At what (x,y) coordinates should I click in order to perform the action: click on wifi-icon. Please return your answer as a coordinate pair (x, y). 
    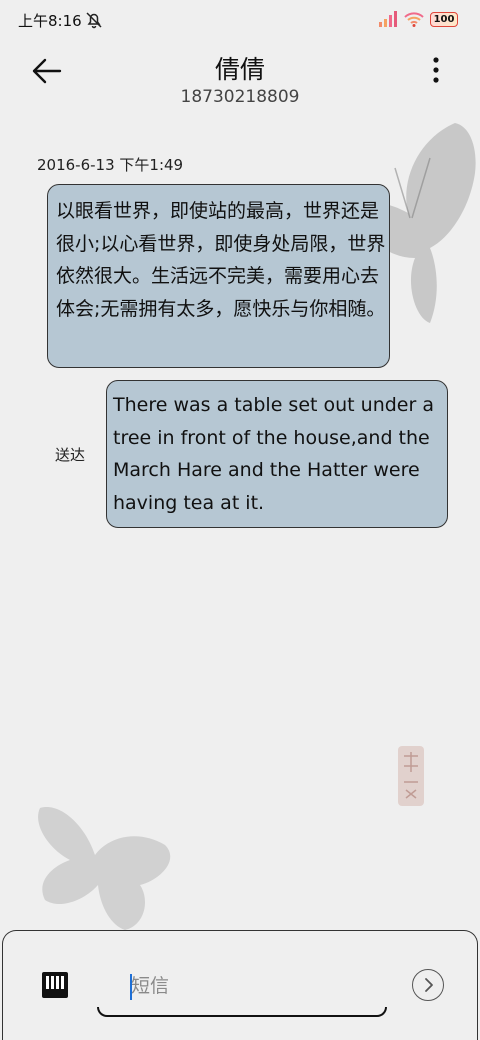
    Looking at the image, I should click on (414, 19).